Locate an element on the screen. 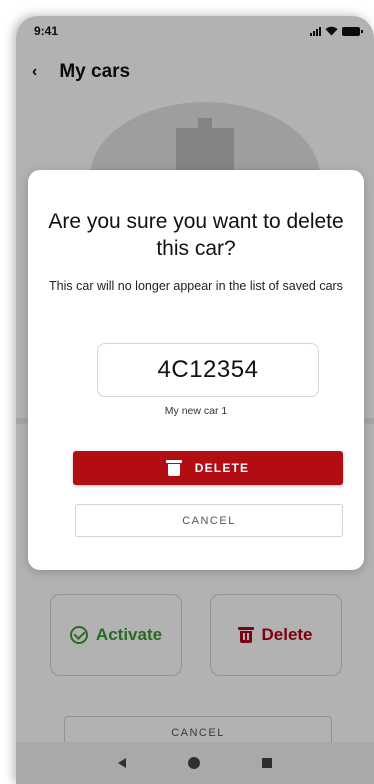  dialog-cancel-button: CANCEL is located at coordinates (209, 520).